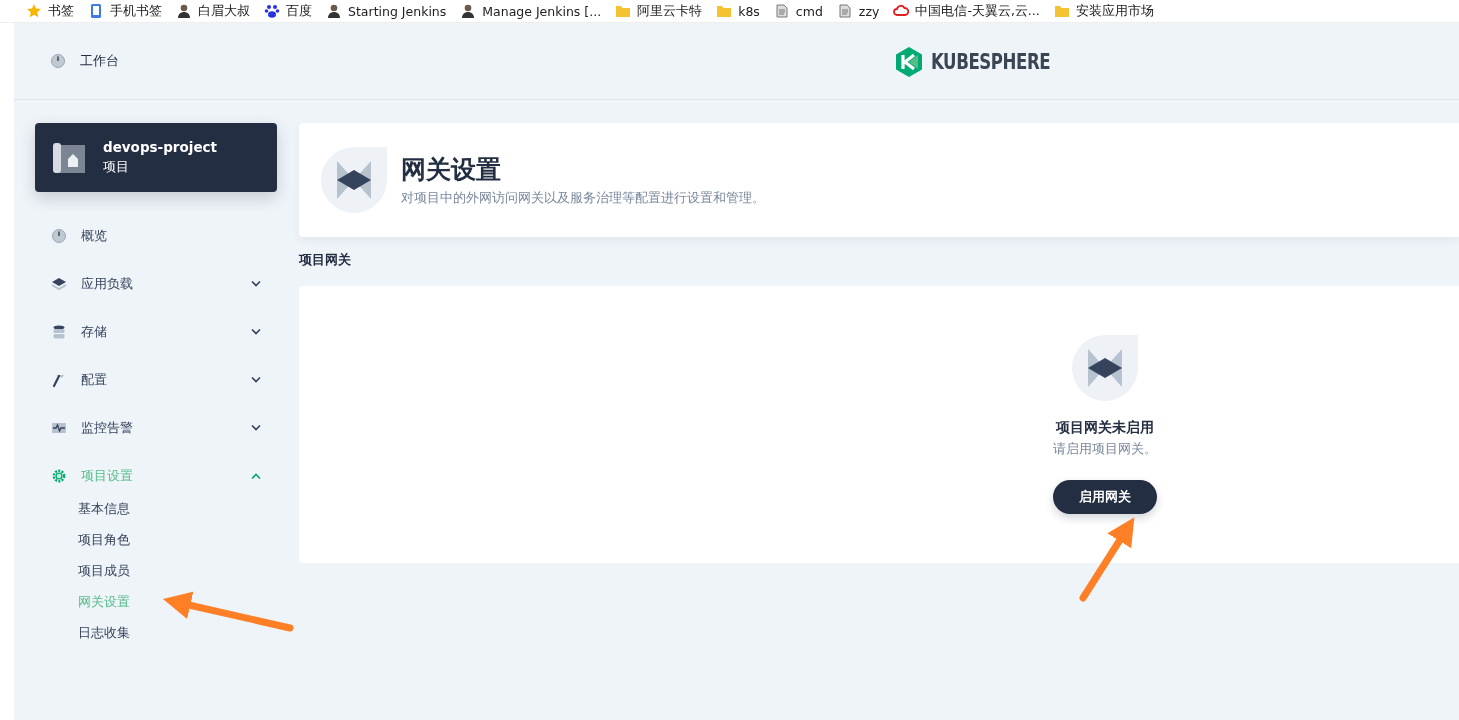 Image resolution: width=1459 pixels, height=720 pixels. What do you see at coordinates (59, 284) in the screenshot?
I see `layers-icon` at bounding box center [59, 284].